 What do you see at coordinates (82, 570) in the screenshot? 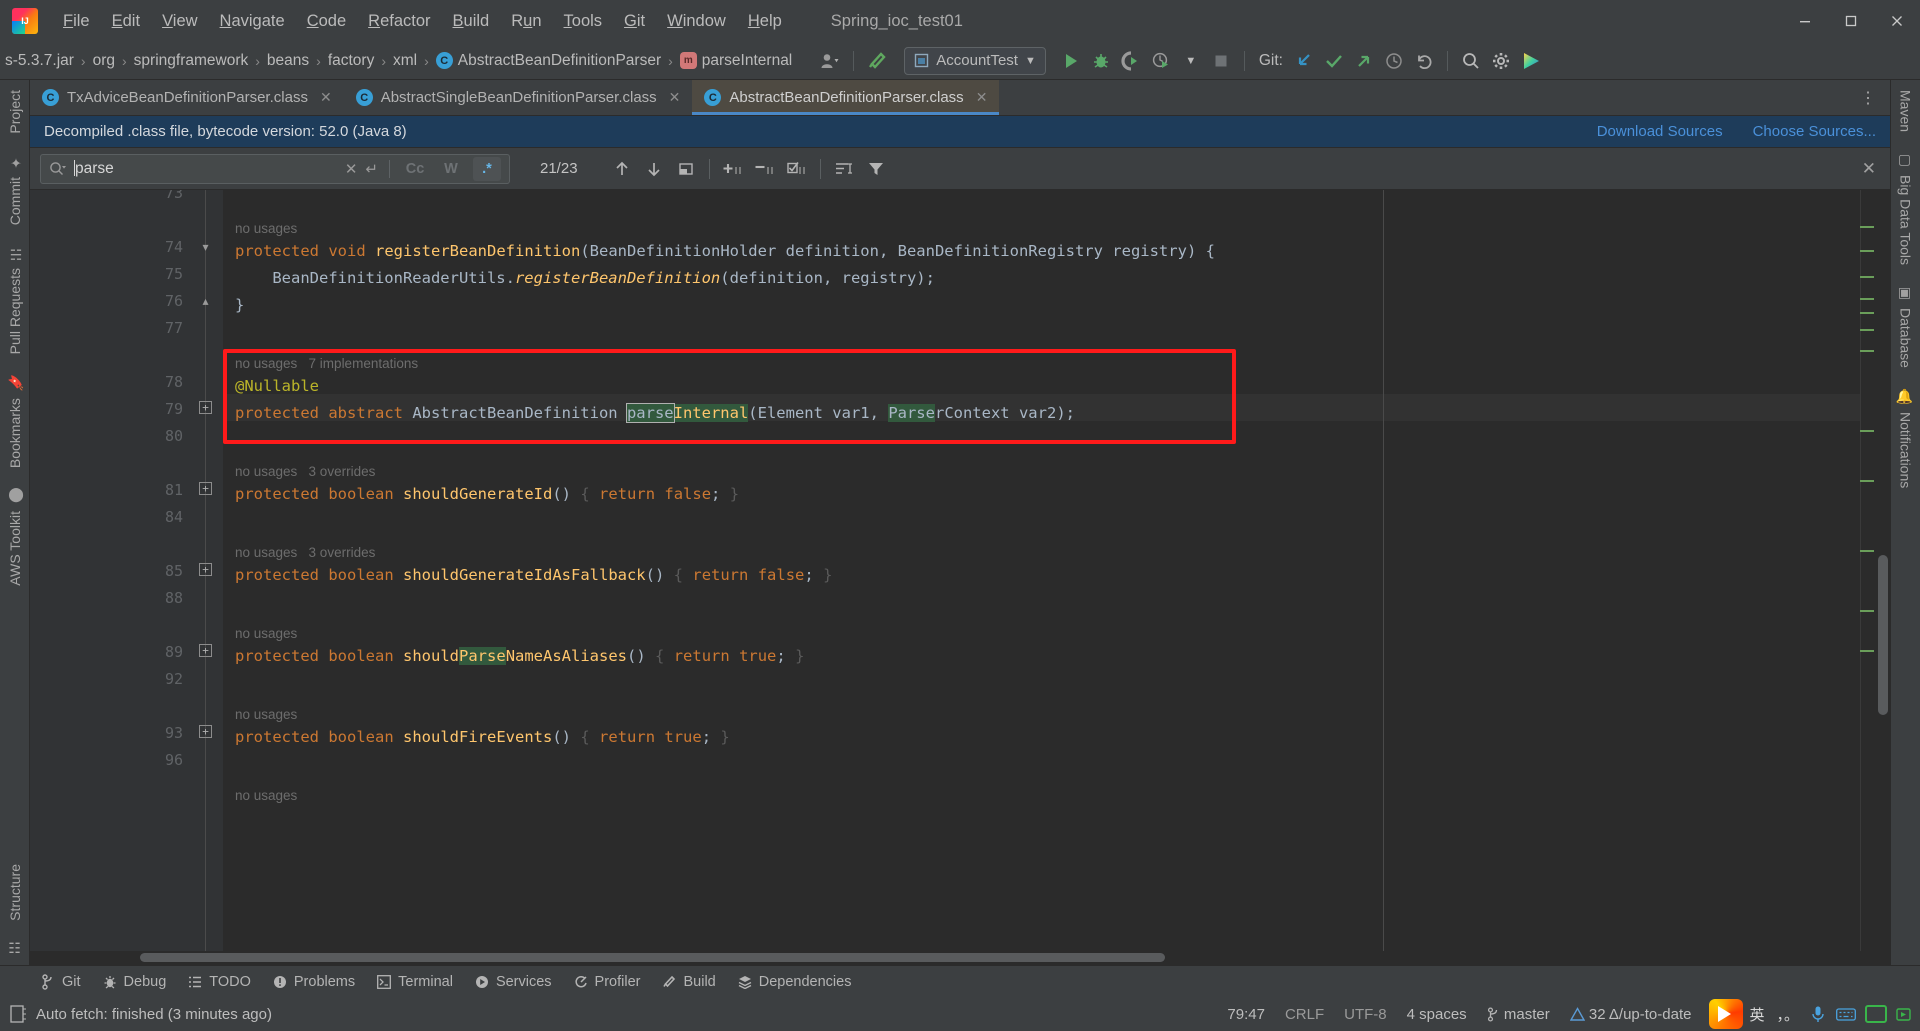
I see `editor-left-gutter` at bounding box center [82, 570].